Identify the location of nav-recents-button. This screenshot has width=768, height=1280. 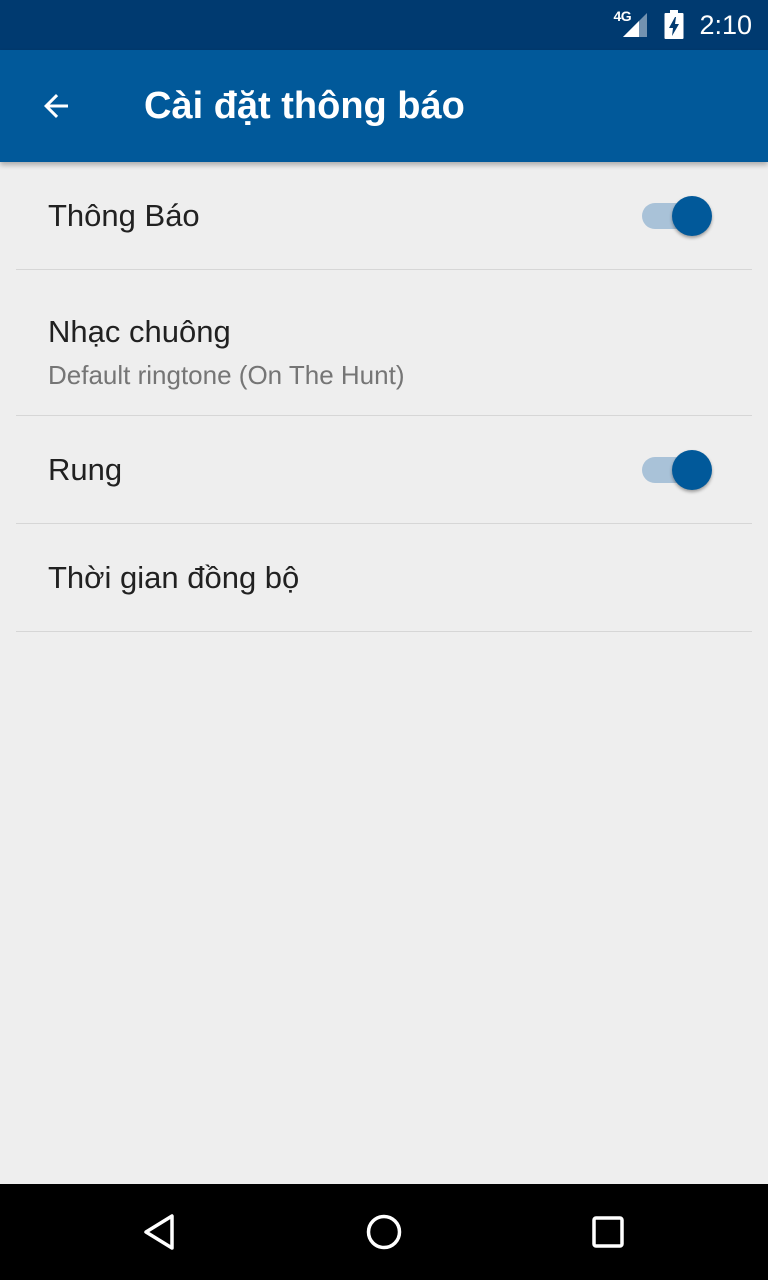
(608, 1232).